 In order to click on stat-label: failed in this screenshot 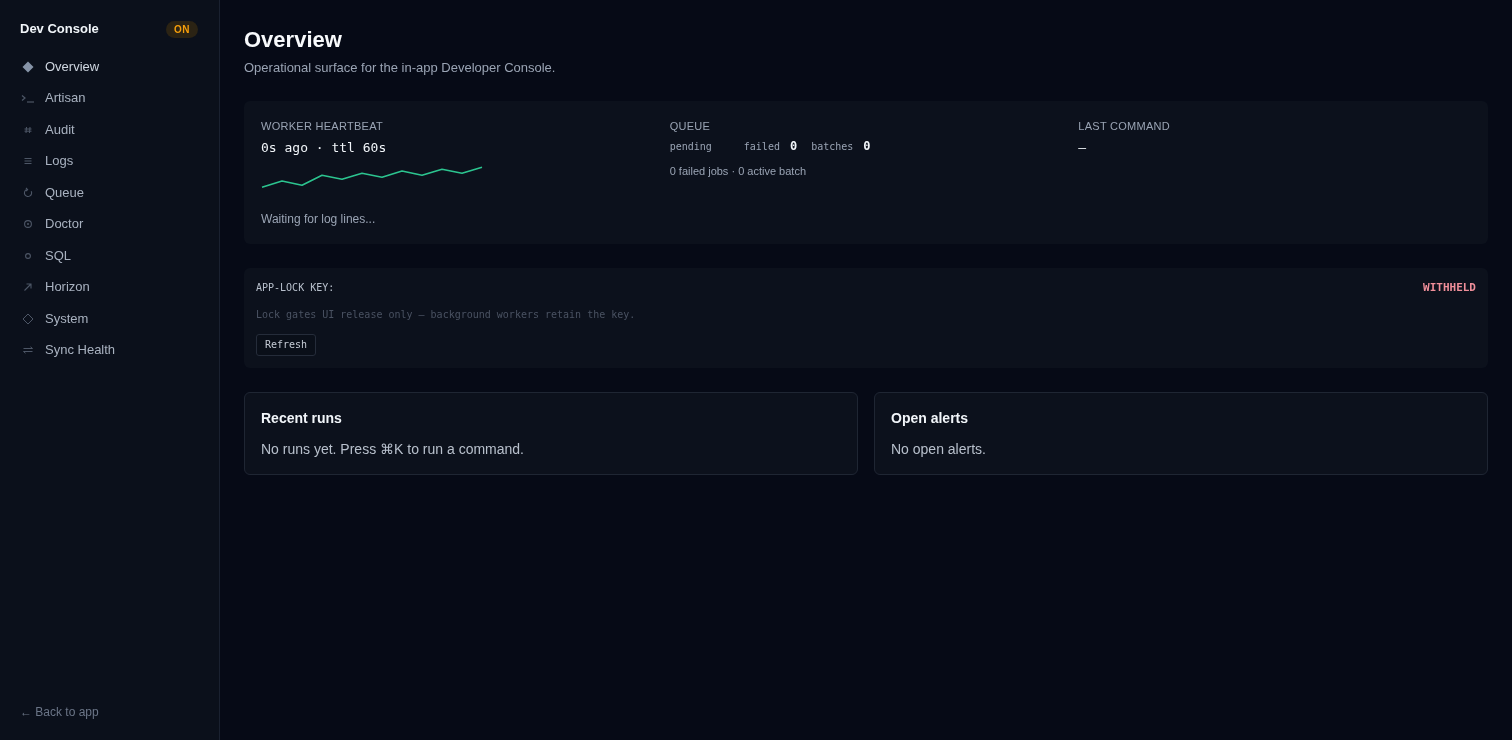, I will do `click(761, 147)`.